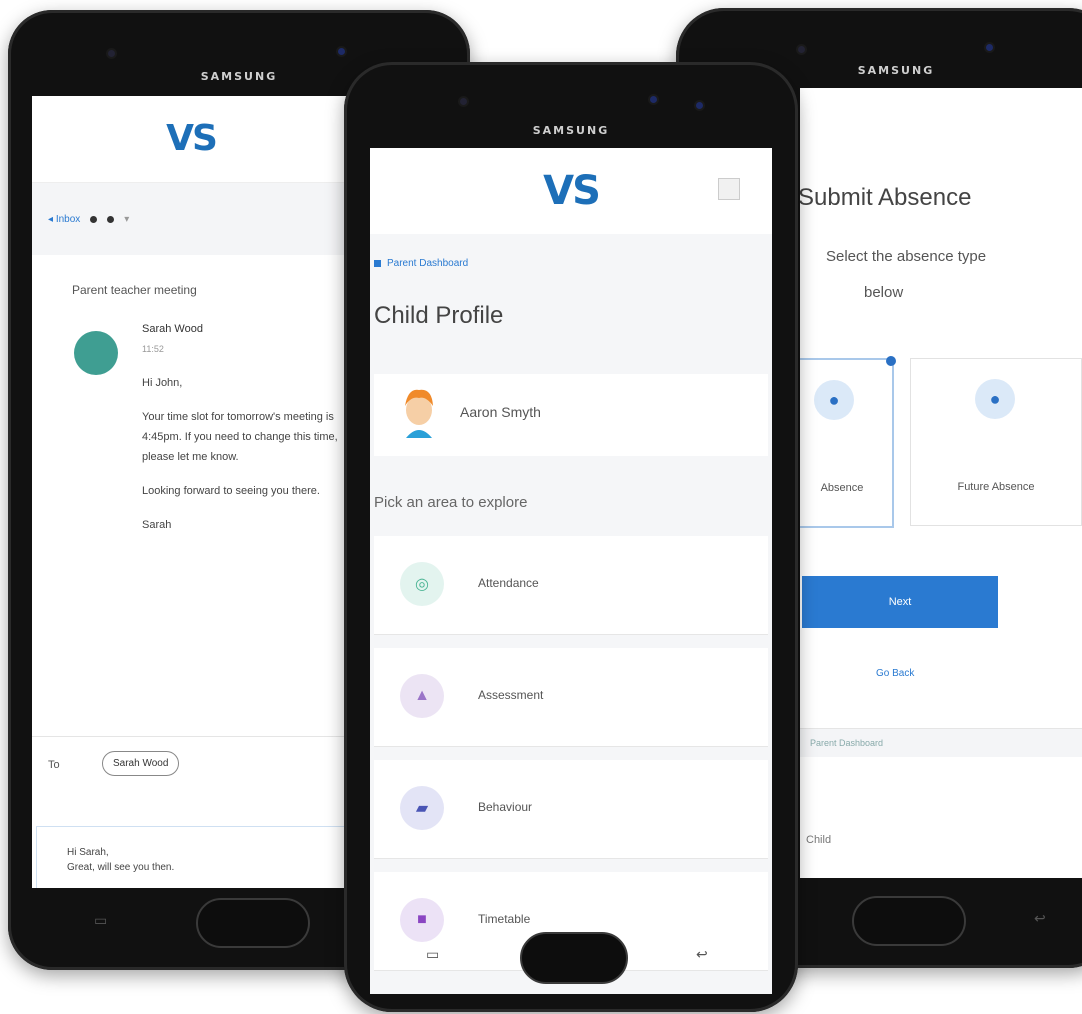 The width and height of the screenshot is (1082, 1014). Describe the element at coordinates (421, 263) in the screenshot. I see `breadcrumb: Parent Dashboard` at that location.